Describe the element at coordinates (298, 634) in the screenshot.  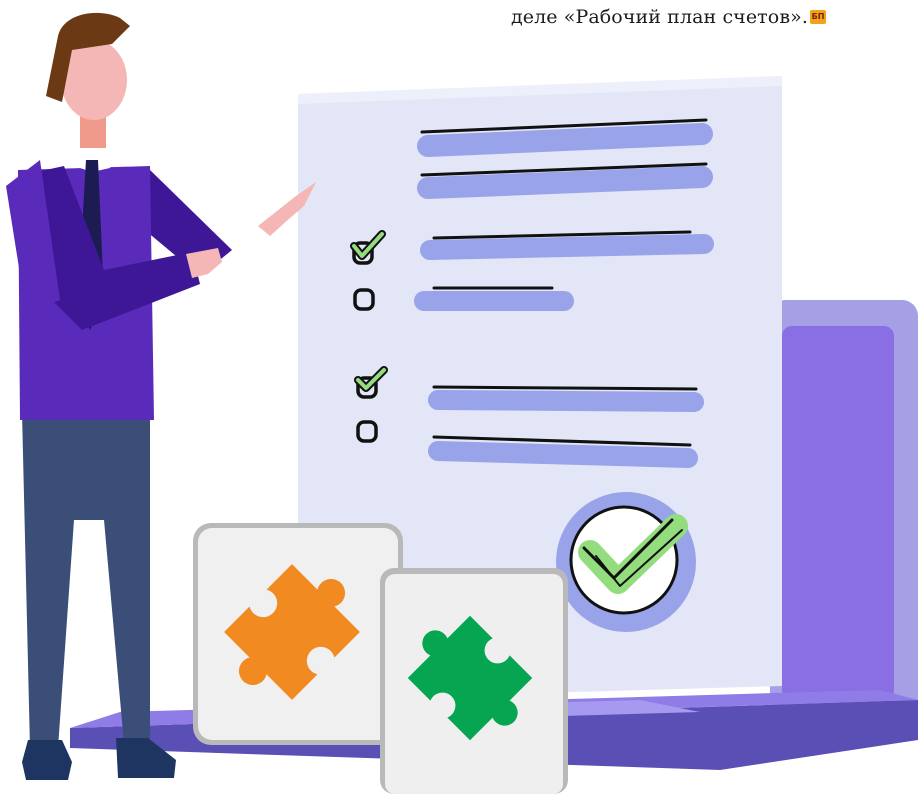
I see `puzzle-tile-orange` at that location.